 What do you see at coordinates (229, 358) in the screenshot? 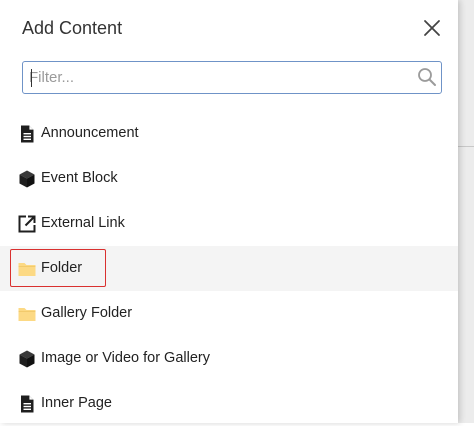
I see `list-item-image-or-video: Image or Video for Gallery` at bounding box center [229, 358].